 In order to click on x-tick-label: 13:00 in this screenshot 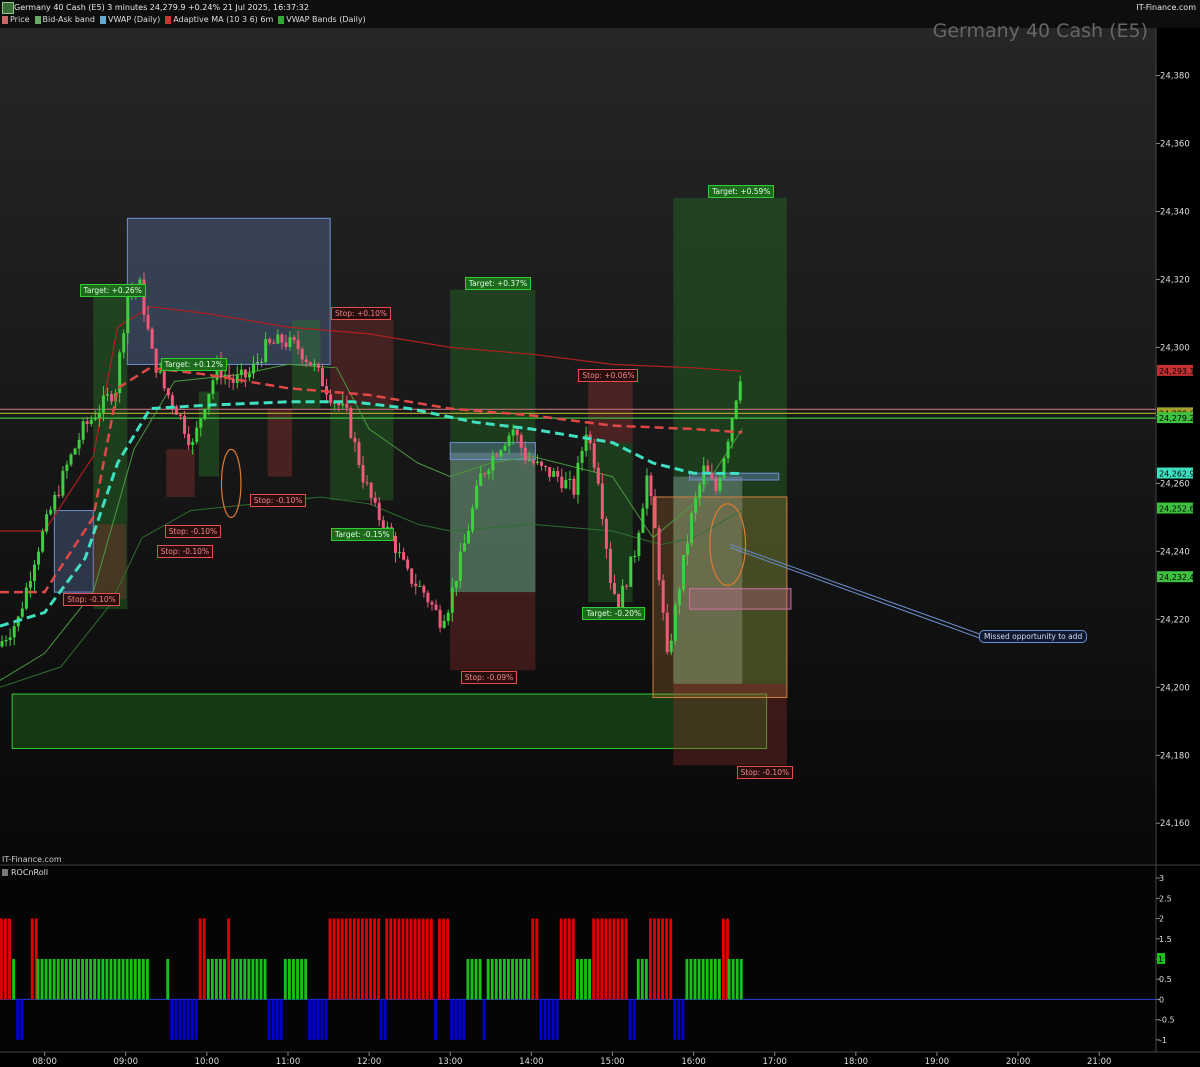, I will do `click(450, 1062)`.